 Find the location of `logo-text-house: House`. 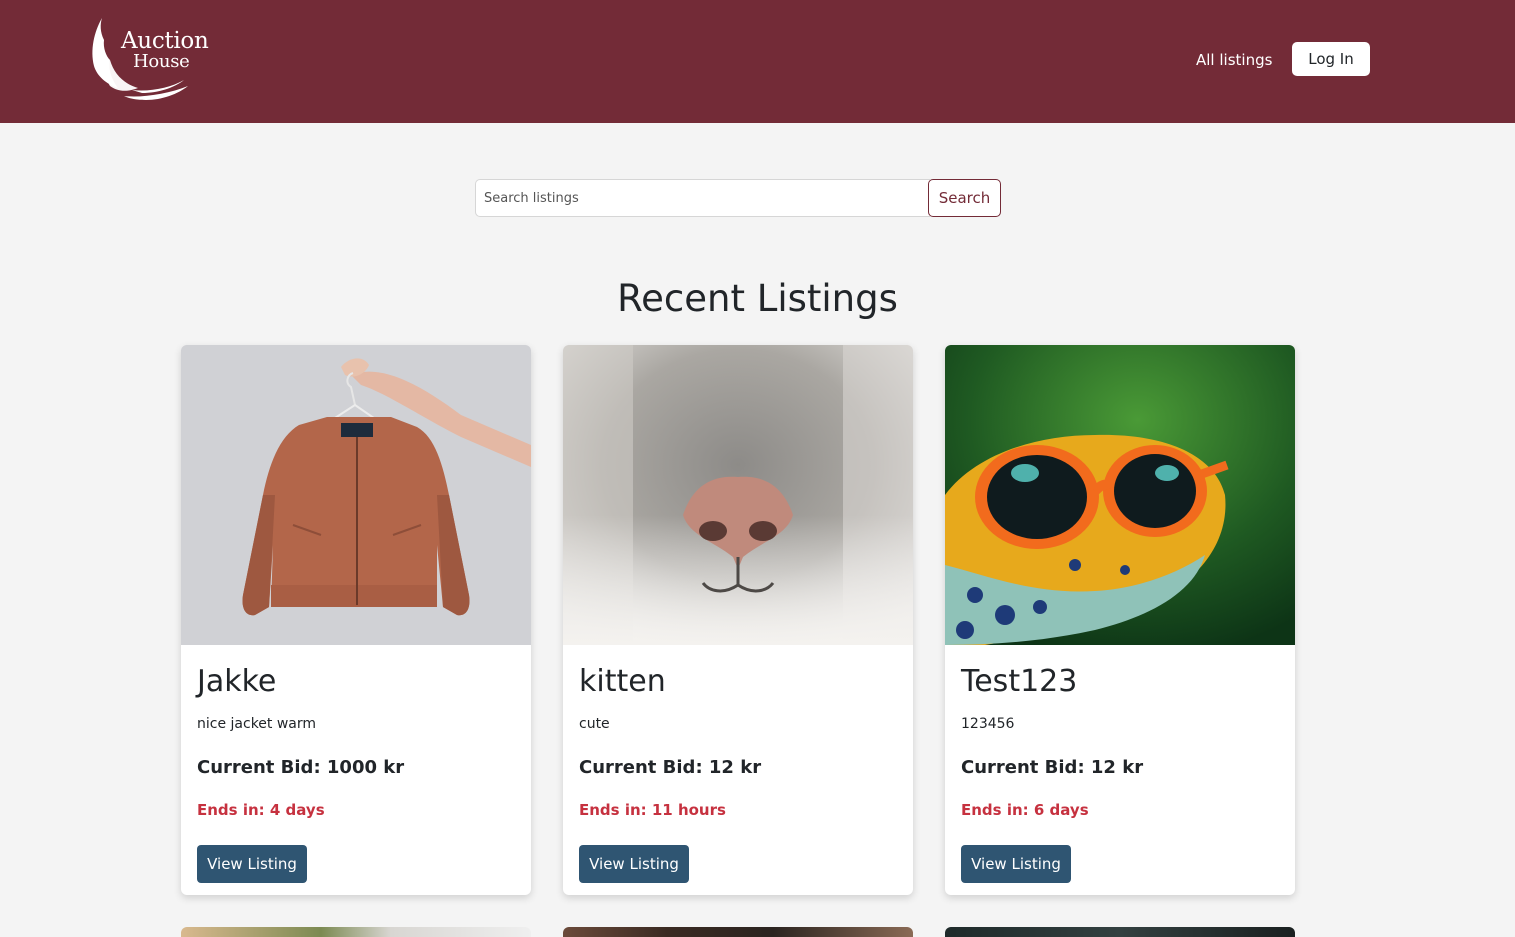

logo-text-house: House is located at coordinates (161, 61).